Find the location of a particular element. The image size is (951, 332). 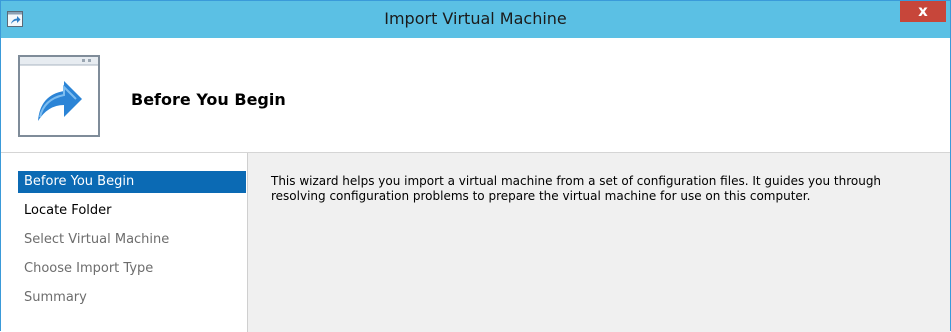

window-title: Import Virtual Machine is located at coordinates (475, 18).